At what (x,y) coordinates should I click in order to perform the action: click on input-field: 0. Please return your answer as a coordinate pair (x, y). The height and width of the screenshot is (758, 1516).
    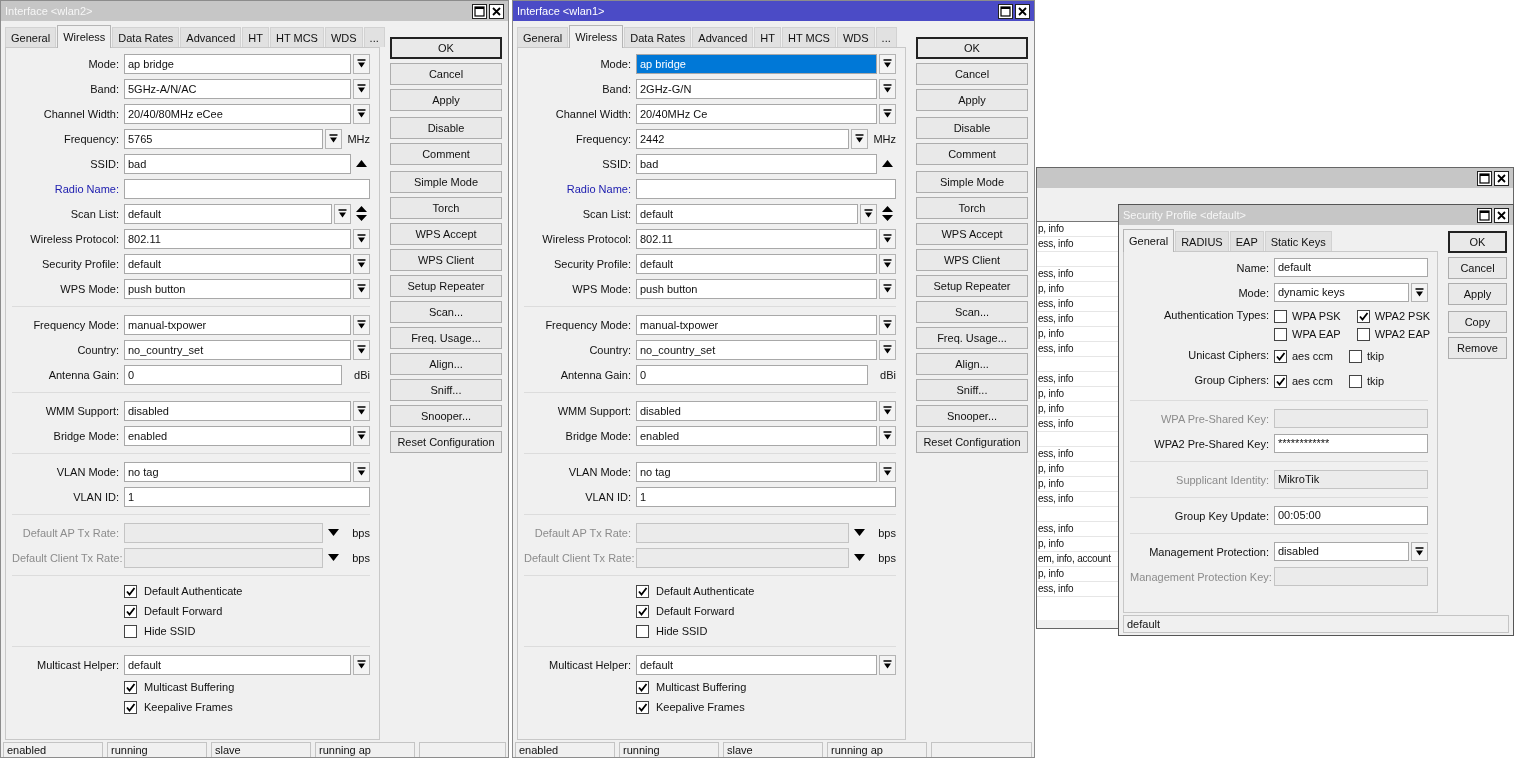
    Looking at the image, I should click on (233, 374).